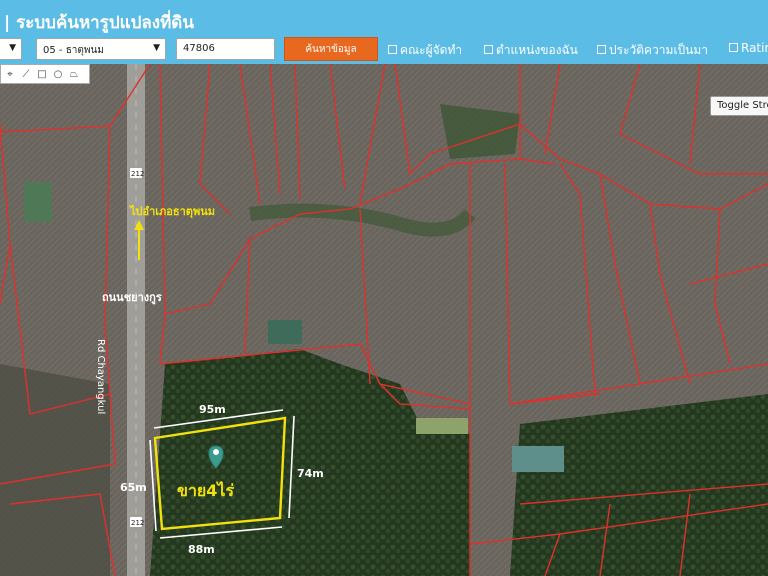 This screenshot has height=576, width=768. What do you see at coordinates (754, 48) in the screenshot?
I see `checkbox-rating-label: Ratin` at bounding box center [754, 48].